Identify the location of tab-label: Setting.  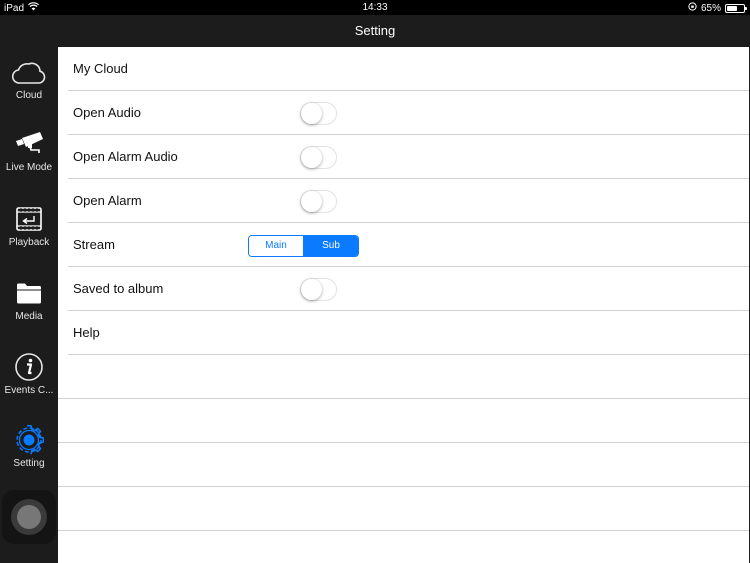
(29, 463).